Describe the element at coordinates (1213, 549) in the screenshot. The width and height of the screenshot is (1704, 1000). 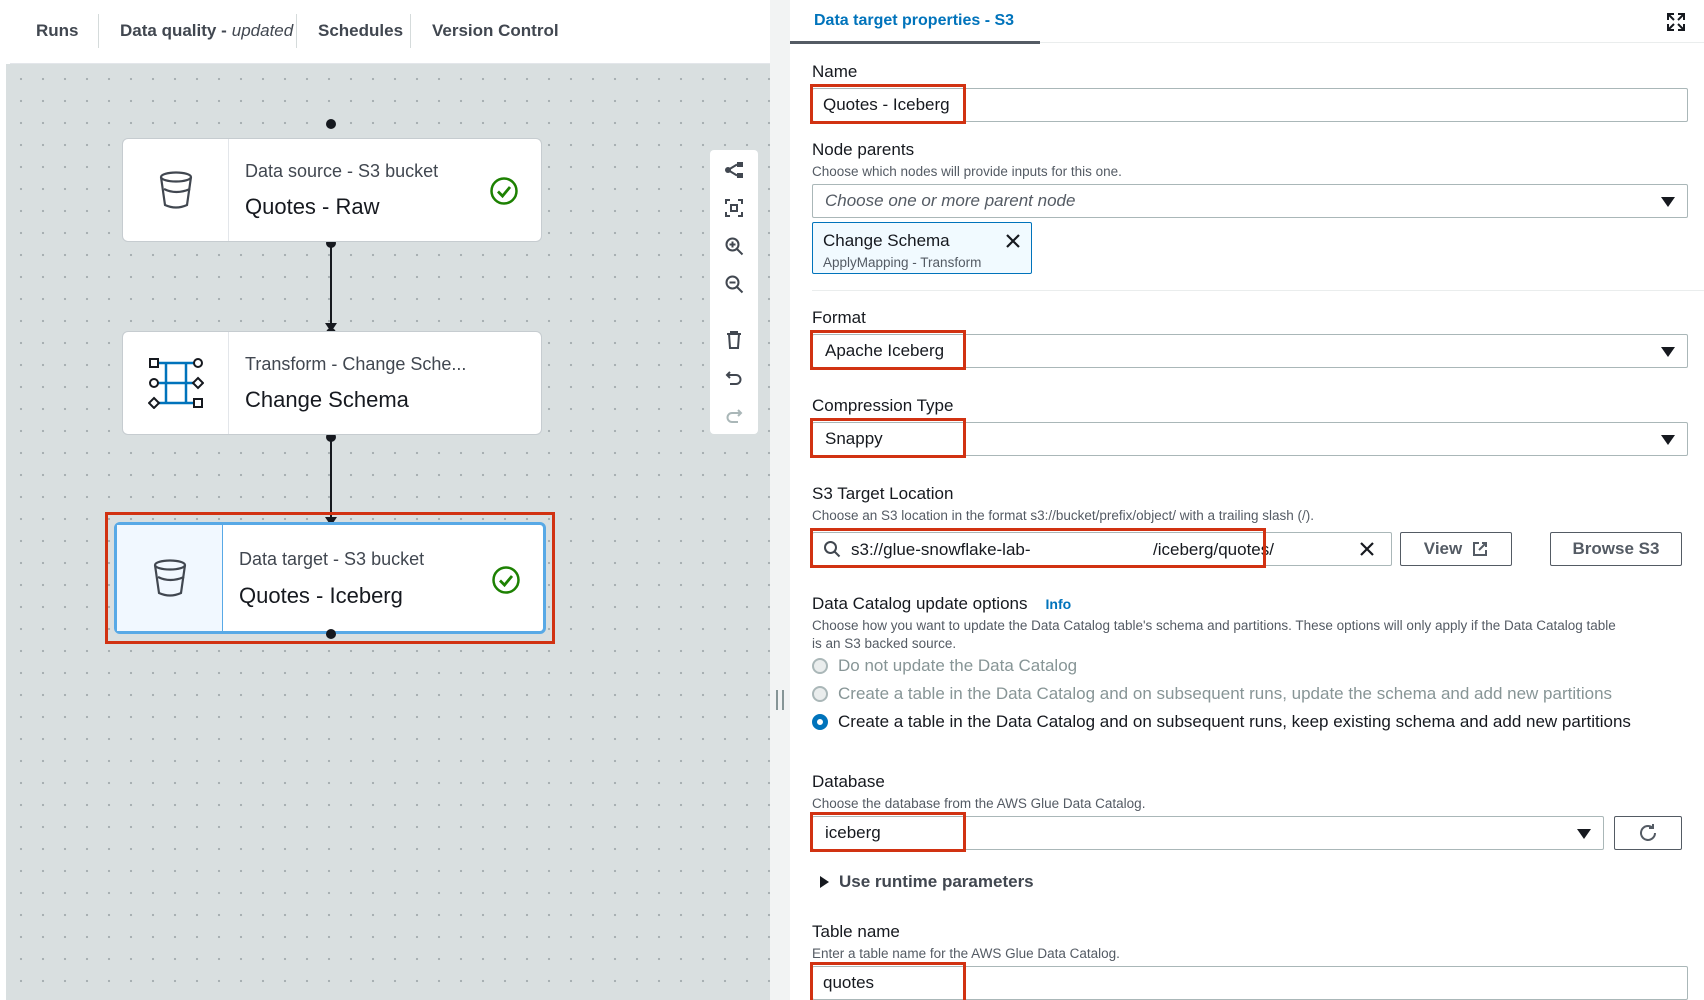
I see `s3-location-suffix: /iceberg/quotes/` at that location.